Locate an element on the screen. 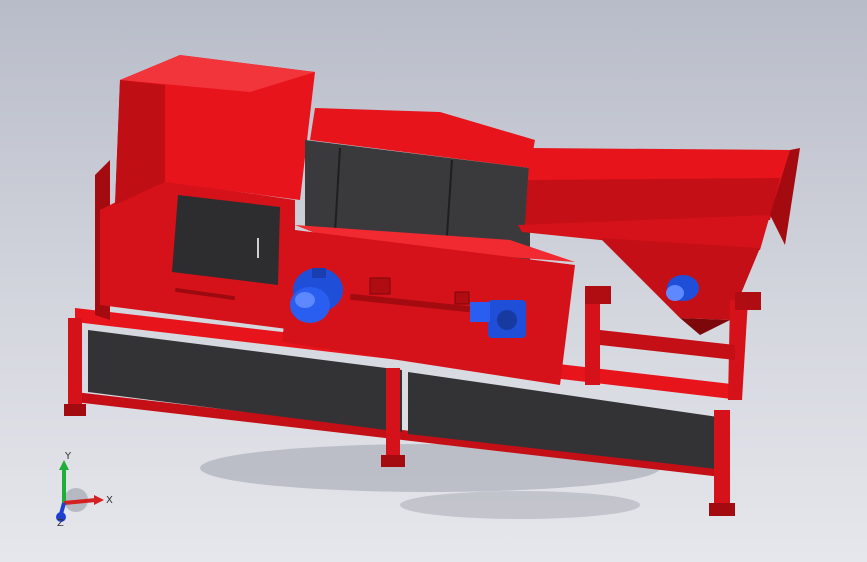 This screenshot has height=562, width=867. motor-highlight is located at coordinates (305, 300).